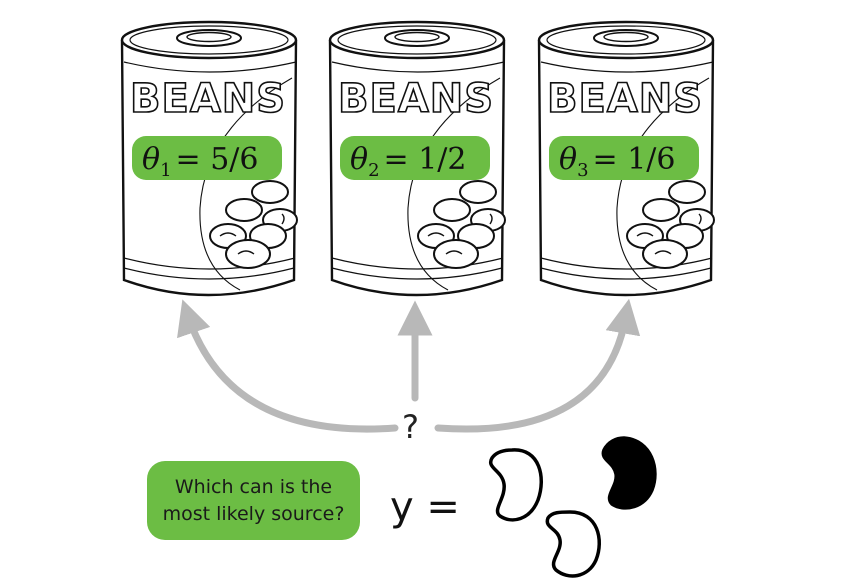  What do you see at coordinates (208, 99) in the screenshot?
I see `can-1-brand: BEANS` at bounding box center [208, 99].